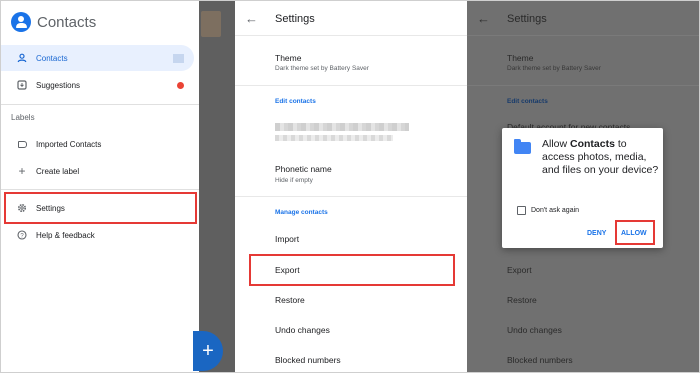 The height and width of the screenshot is (373, 700). I want to click on app-name: Contacts, so click(67, 22).